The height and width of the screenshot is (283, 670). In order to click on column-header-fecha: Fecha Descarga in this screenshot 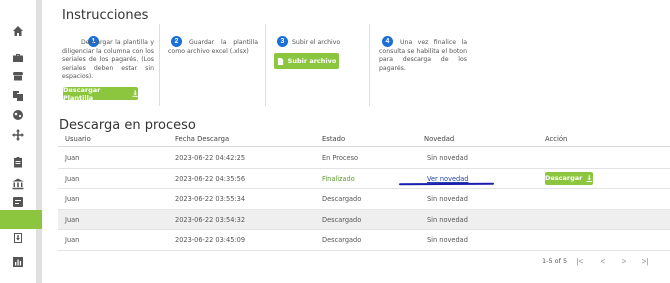, I will do `click(202, 139)`.